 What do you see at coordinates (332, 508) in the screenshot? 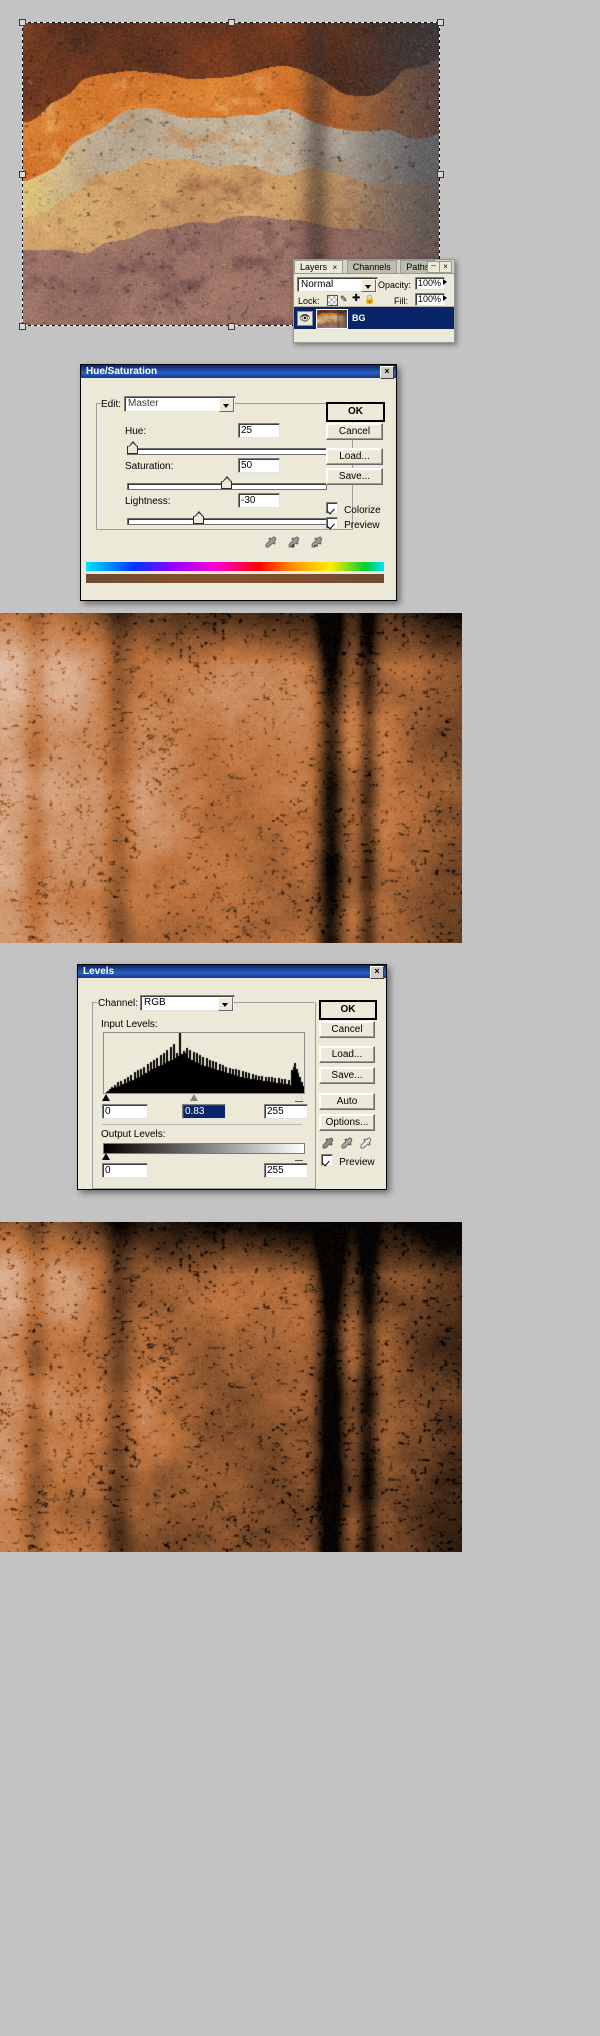
I see `colorize-checkbox` at bounding box center [332, 508].